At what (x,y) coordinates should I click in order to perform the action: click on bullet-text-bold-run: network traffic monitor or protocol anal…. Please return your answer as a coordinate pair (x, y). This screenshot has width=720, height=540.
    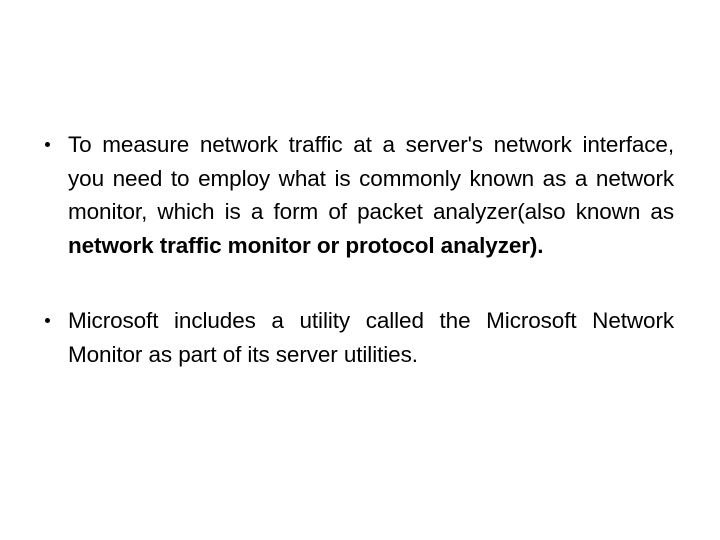
    Looking at the image, I should click on (306, 245).